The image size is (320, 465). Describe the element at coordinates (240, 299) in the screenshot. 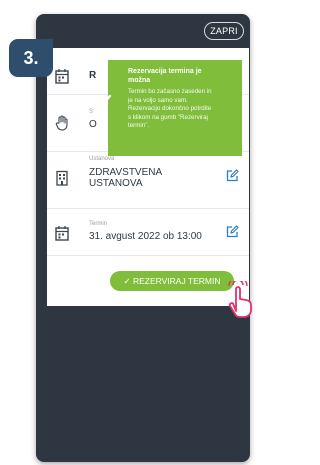

I see `tap-hand-icon` at that location.